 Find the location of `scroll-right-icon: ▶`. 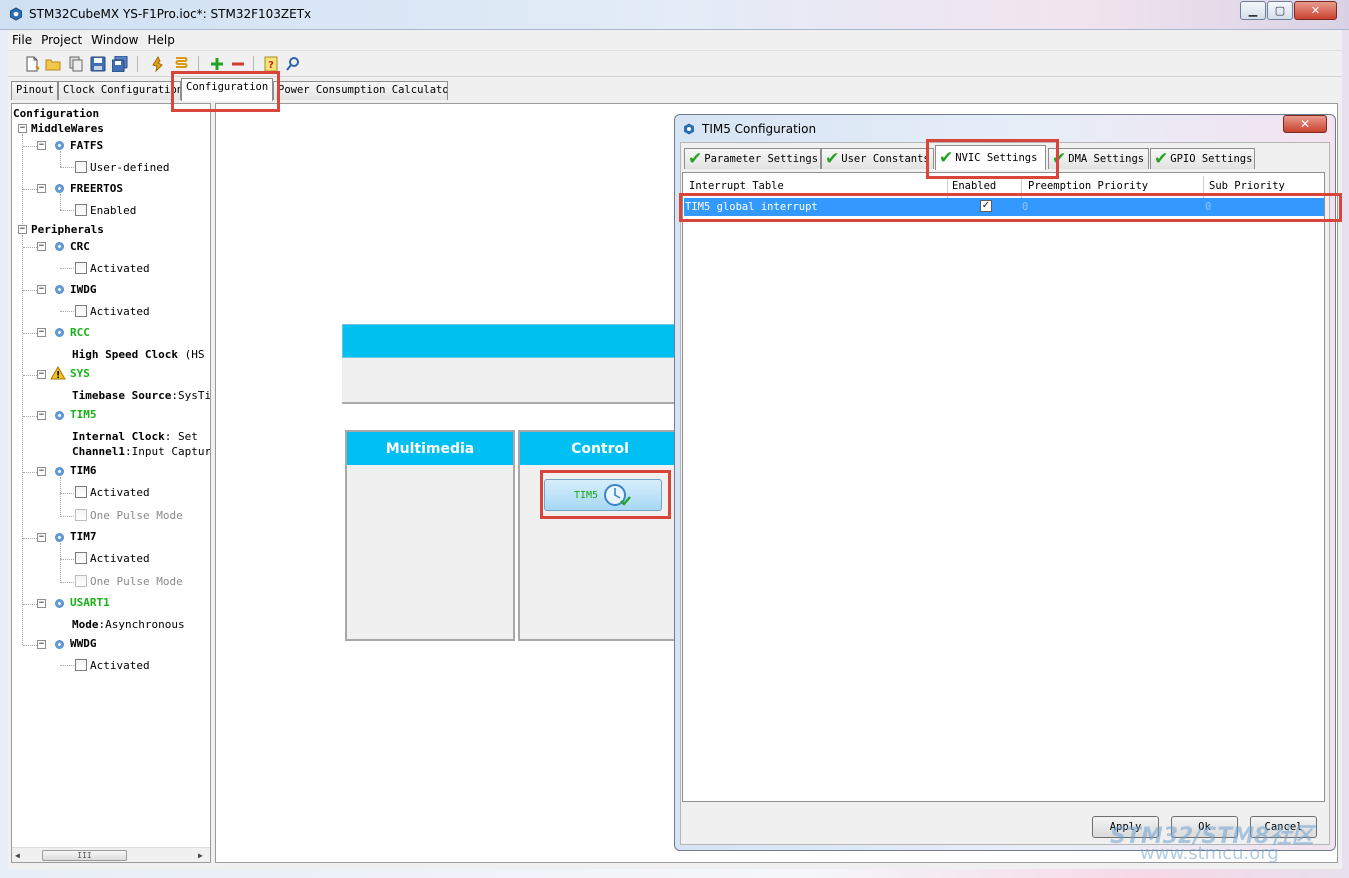

scroll-right-icon: ▶ is located at coordinates (200, 855).